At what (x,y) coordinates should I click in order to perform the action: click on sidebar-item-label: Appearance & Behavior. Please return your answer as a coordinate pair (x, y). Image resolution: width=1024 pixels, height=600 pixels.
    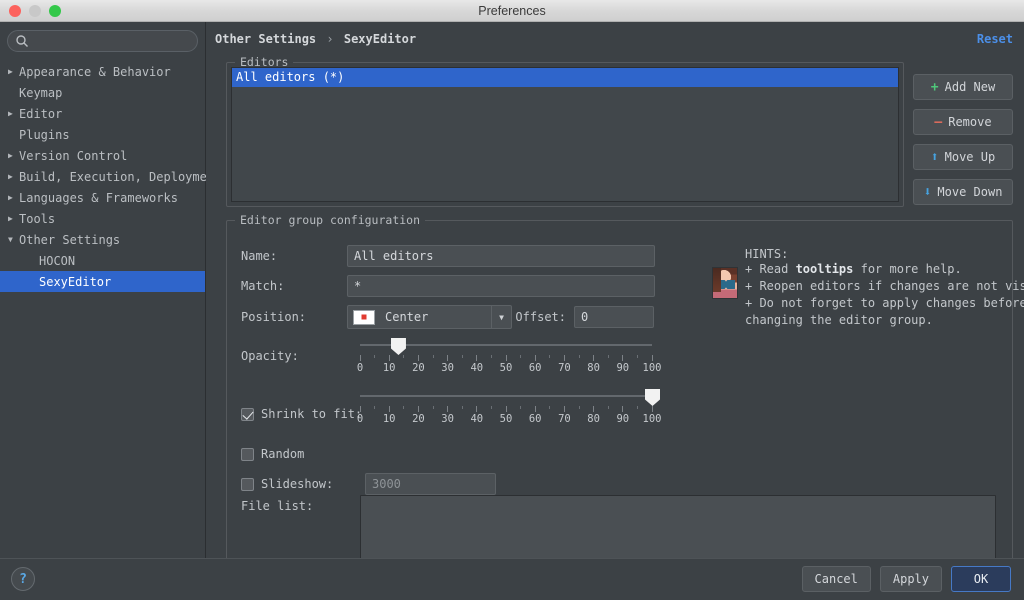
    Looking at the image, I should click on (95, 71).